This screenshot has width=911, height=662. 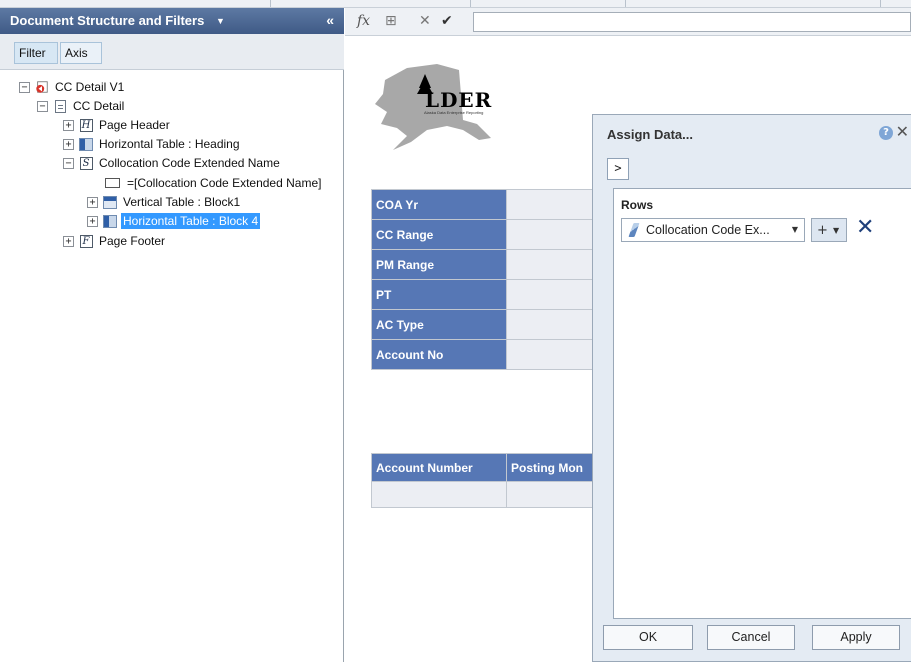 I want to click on section-icon: S, so click(x=86, y=163).